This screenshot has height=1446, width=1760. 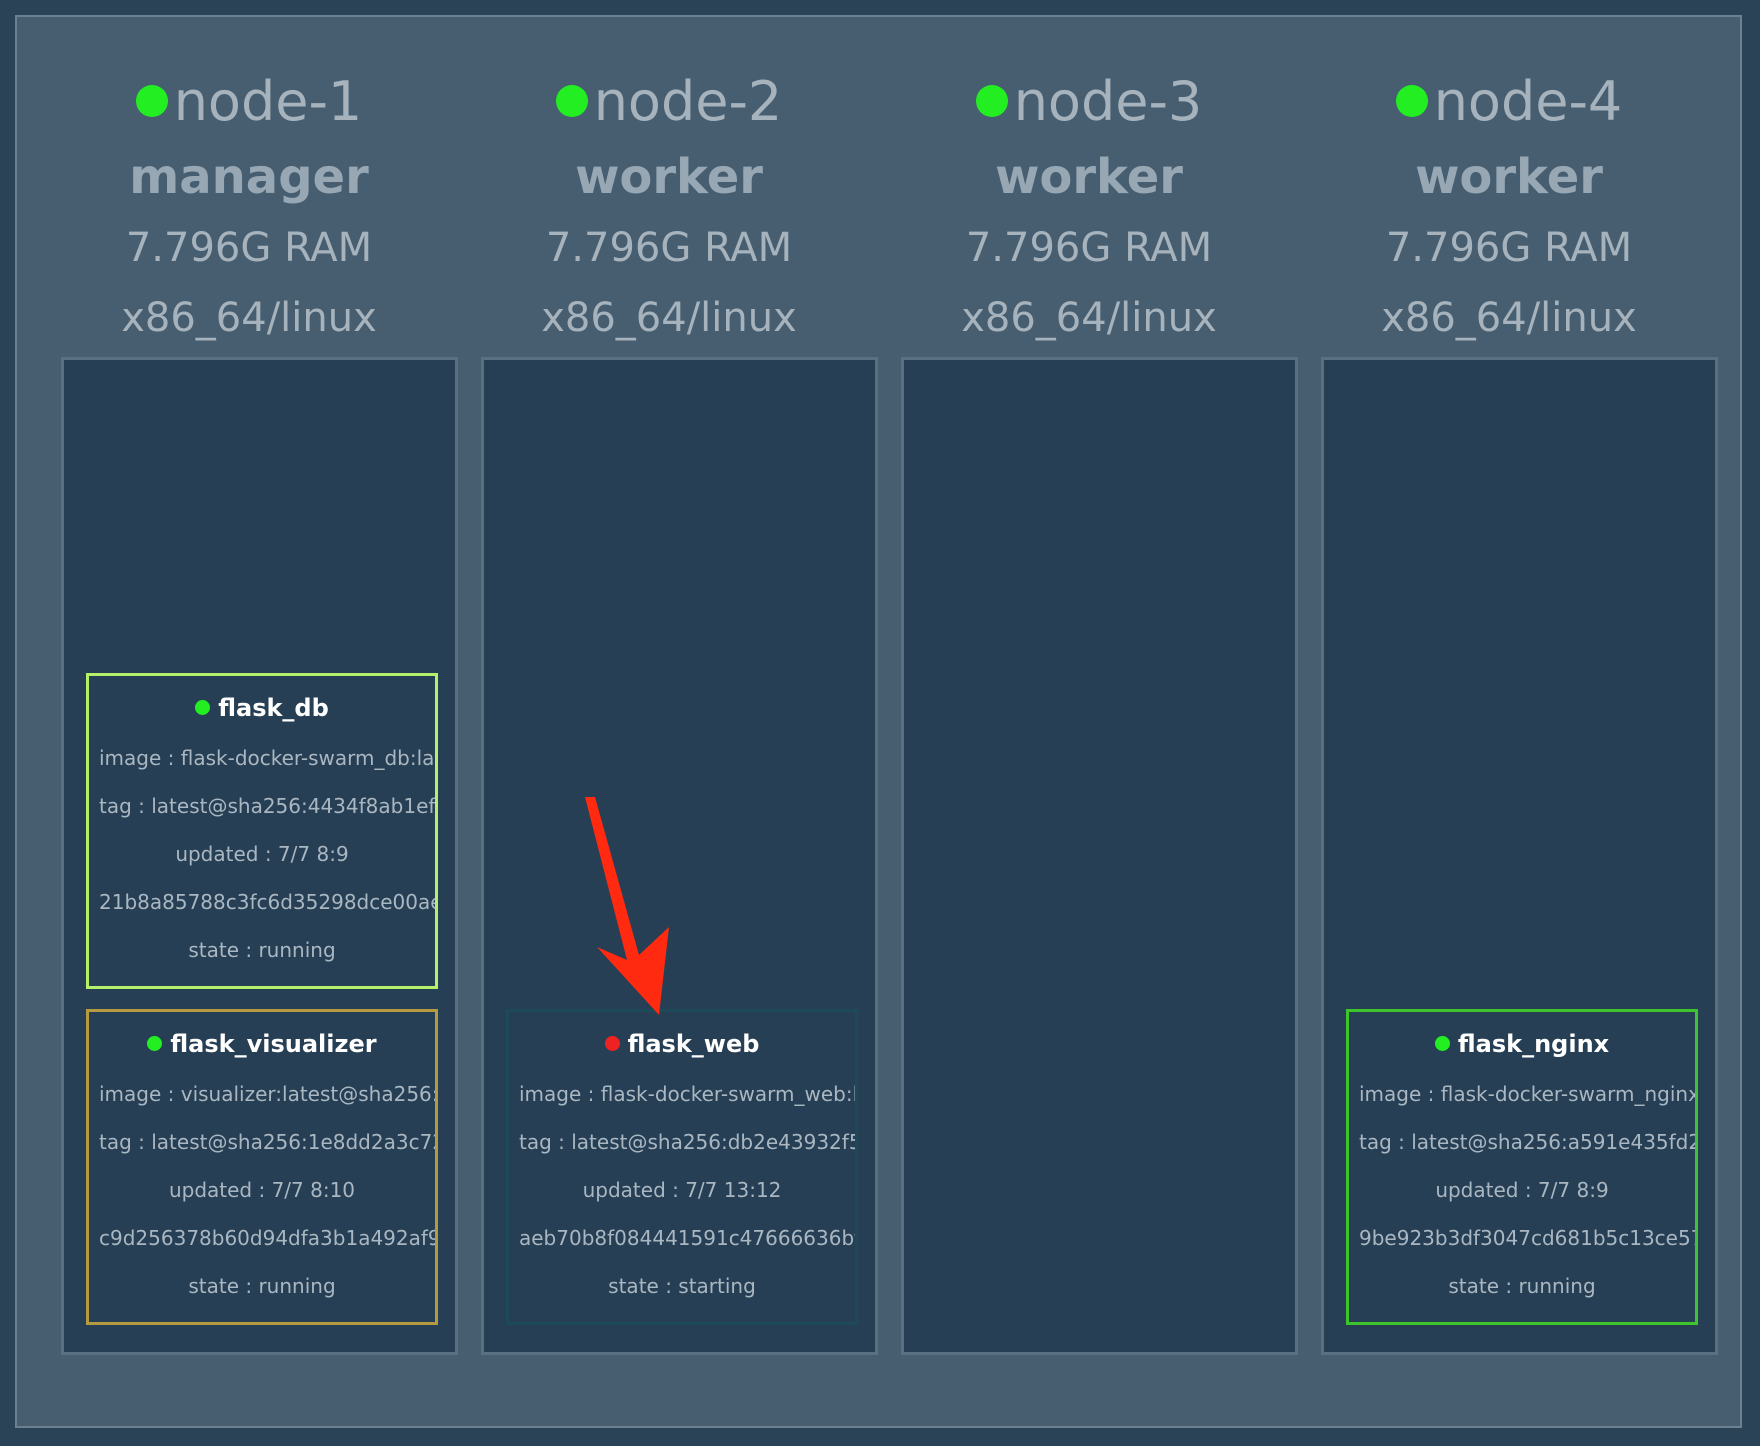 I want to click on node-name-row: node-2, so click(x=669, y=102).